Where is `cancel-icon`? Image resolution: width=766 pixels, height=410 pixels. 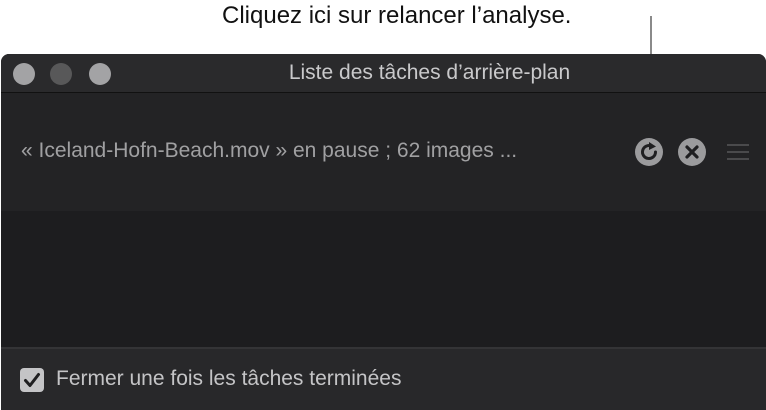
cancel-icon is located at coordinates (692, 152).